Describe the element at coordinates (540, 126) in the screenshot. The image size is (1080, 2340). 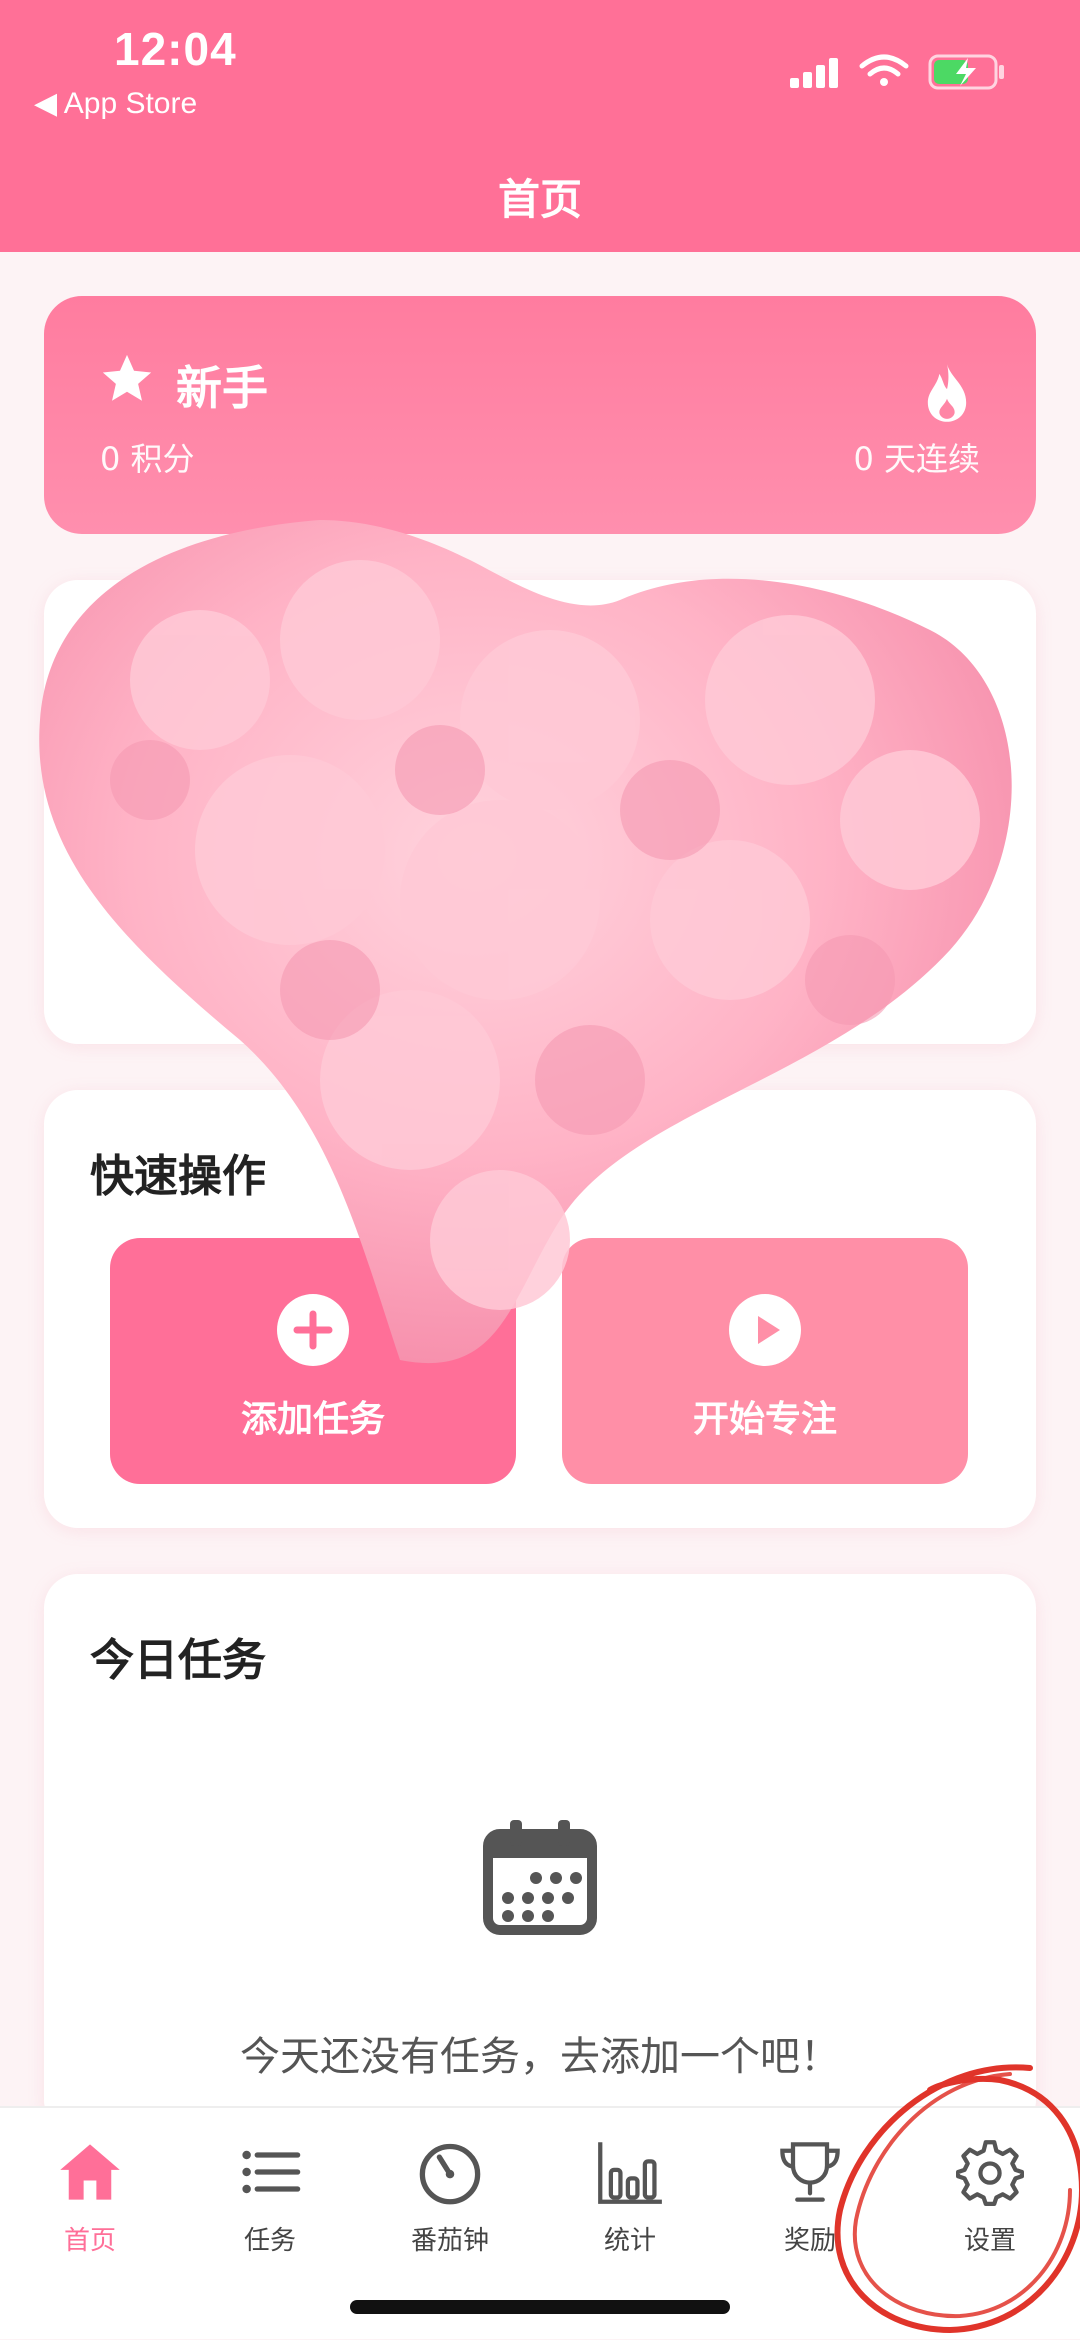
I see `app-header: 12:04 ◀ App Store 首页` at that location.